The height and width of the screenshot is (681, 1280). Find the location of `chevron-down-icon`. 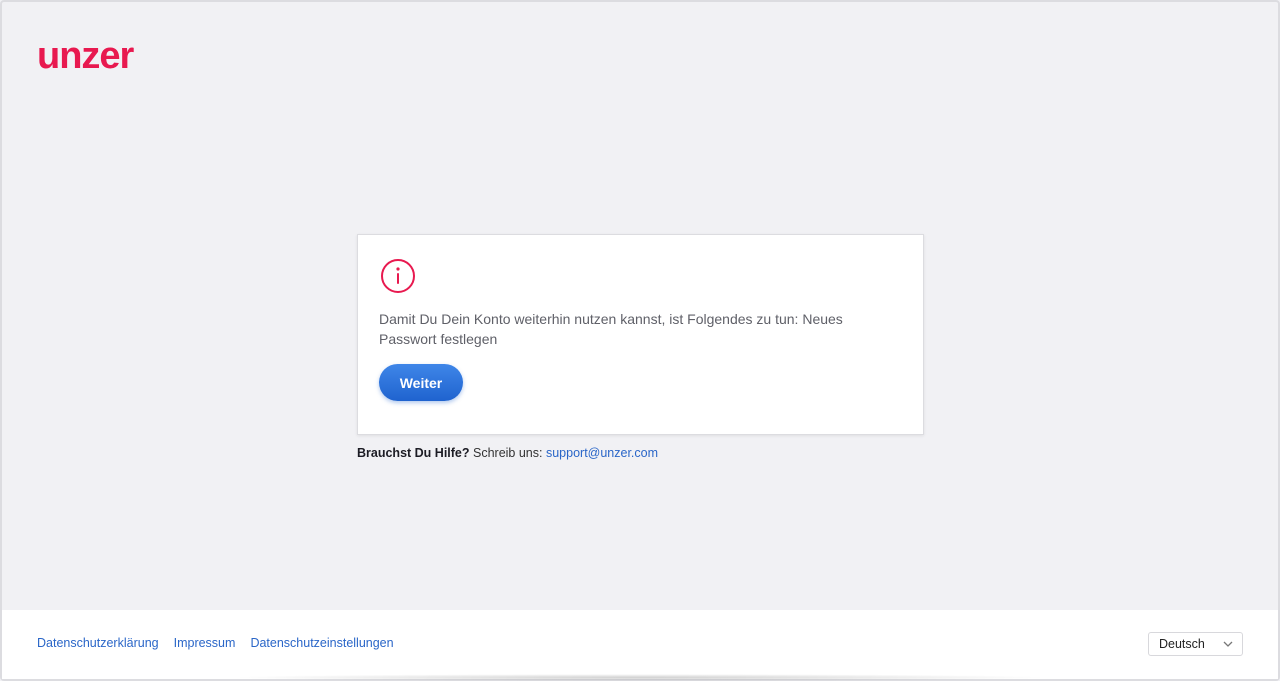

chevron-down-icon is located at coordinates (1228, 644).